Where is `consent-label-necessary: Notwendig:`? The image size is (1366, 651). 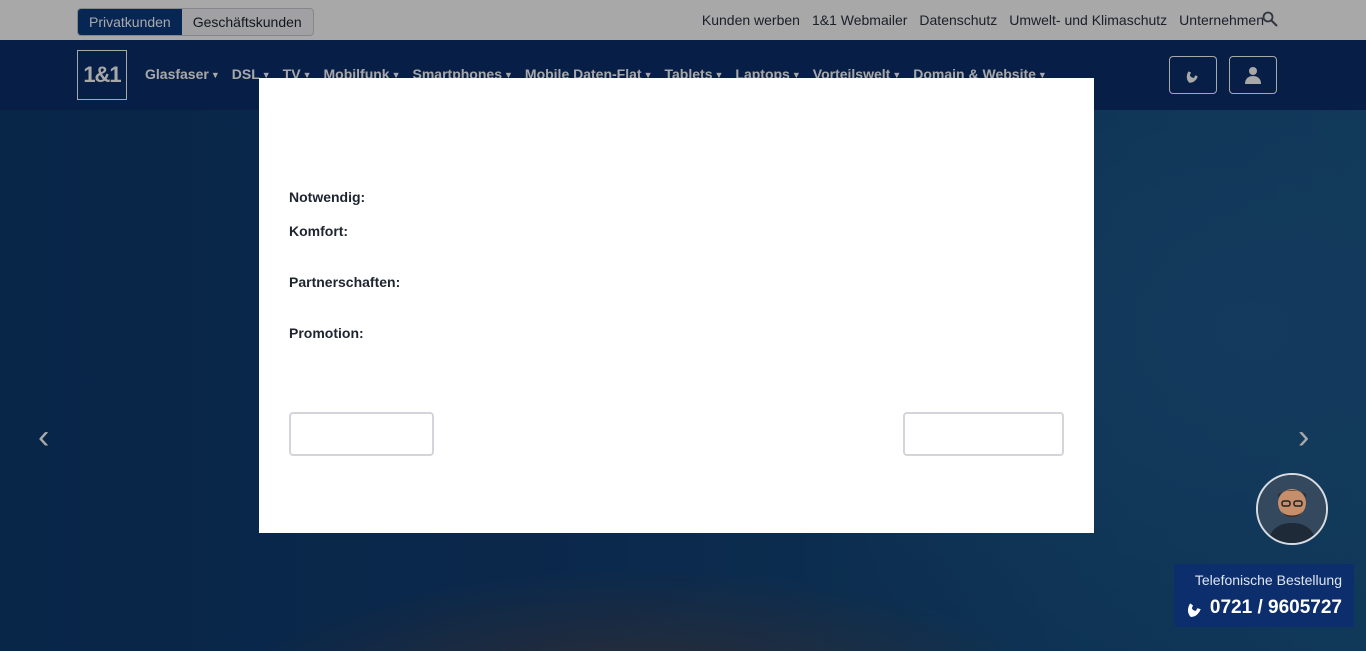 consent-label-necessary: Notwendig: is located at coordinates (327, 197).